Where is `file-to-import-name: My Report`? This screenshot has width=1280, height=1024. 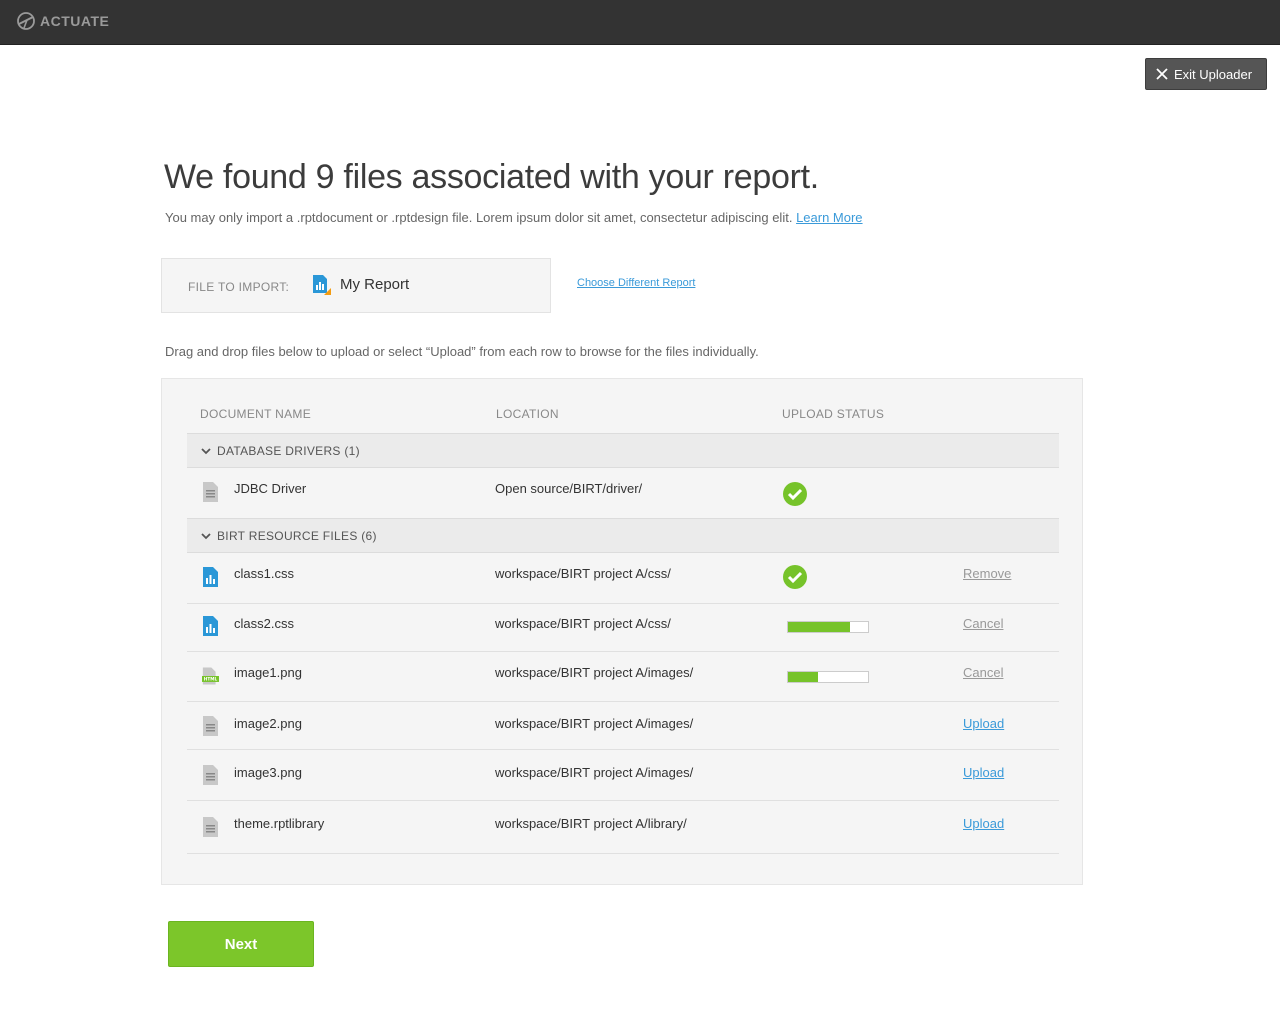 file-to-import-name: My Report is located at coordinates (375, 284).